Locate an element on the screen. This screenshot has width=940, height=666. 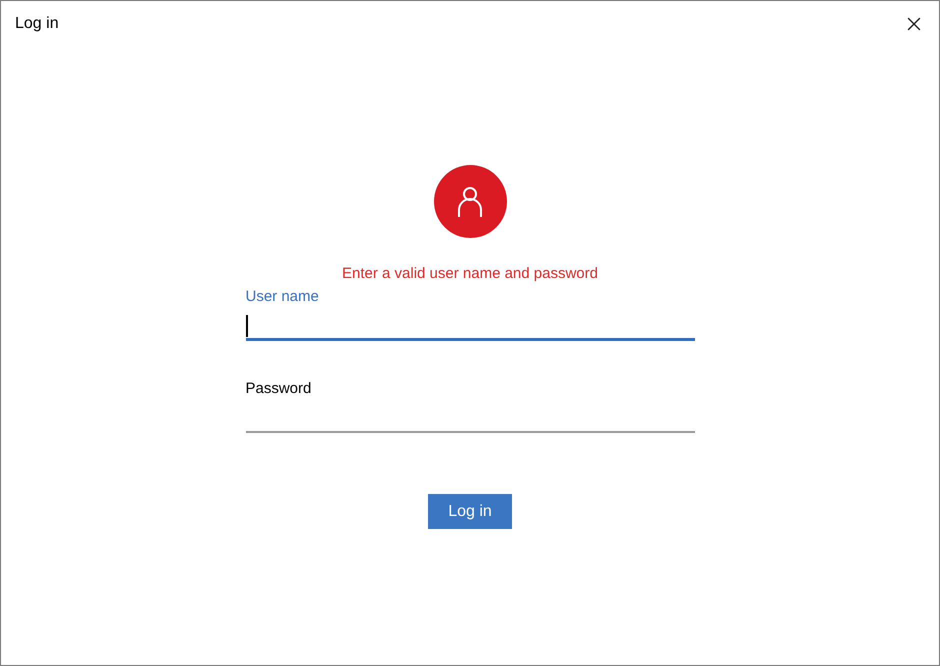
person-icon is located at coordinates (470, 202).